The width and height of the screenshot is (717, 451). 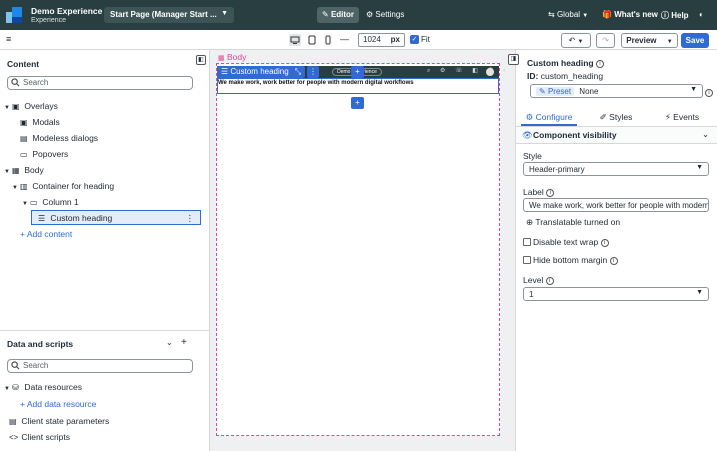 I want to click on add-content-link: + Add content, so click(x=46, y=234).